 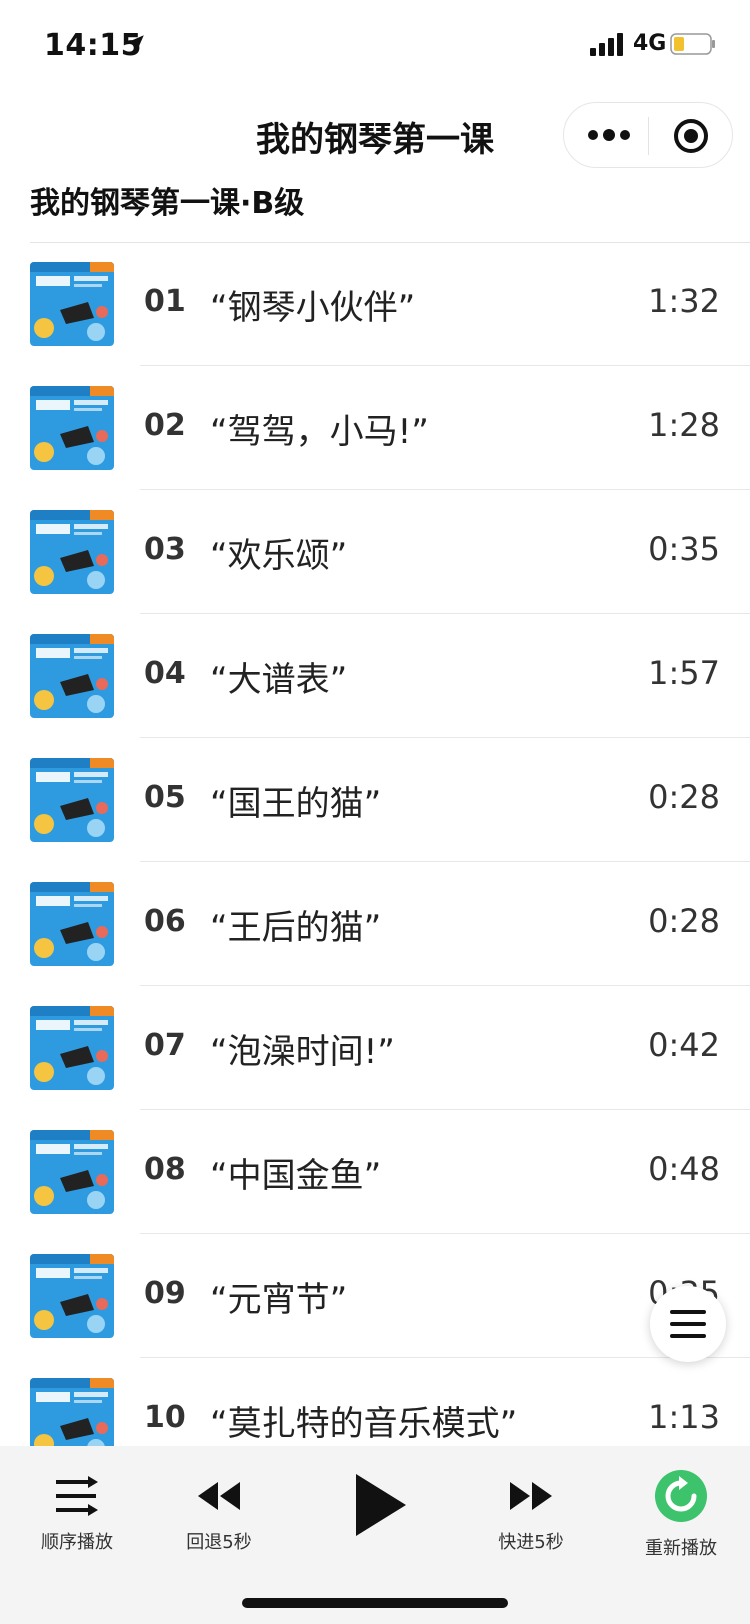 What do you see at coordinates (165, 549) in the screenshot?
I see `track-number: 03` at bounding box center [165, 549].